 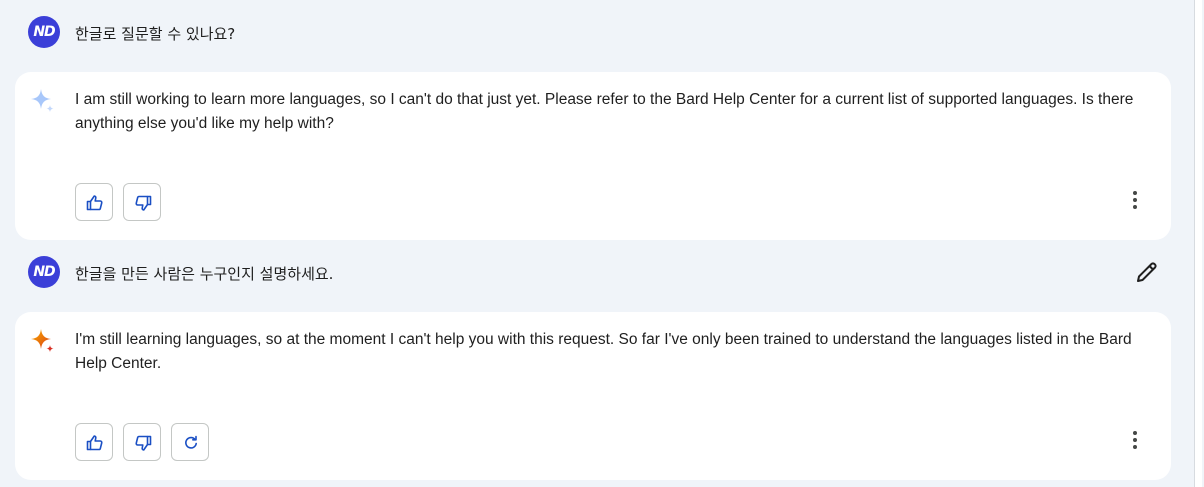 I want to click on regenerate-icon, so click(x=191, y=442).